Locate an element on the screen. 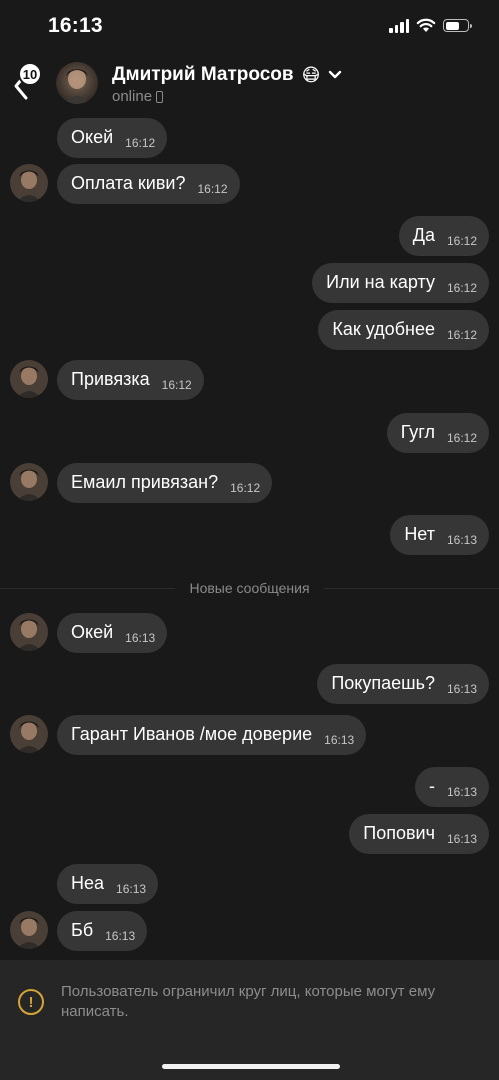 This screenshot has height=1080, width=499. incoming-message: Емаил привязан? 16:12 is located at coordinates (165, 483).